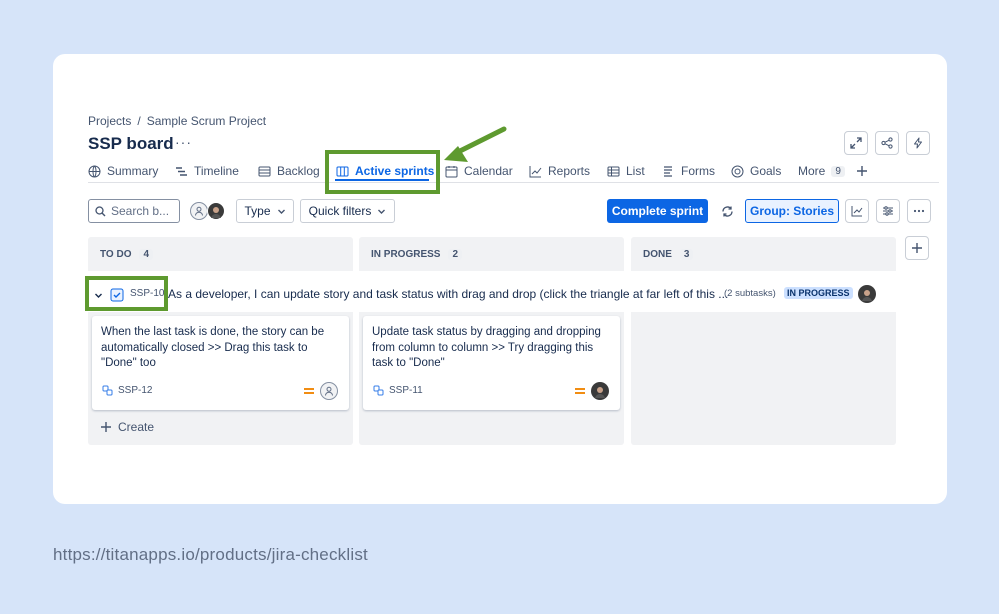 The width and height of the screenshot is (999, 614). Describe the element at coordinates (257, 211) in the screenshot. I see `type-filter-label: Type` at that location.